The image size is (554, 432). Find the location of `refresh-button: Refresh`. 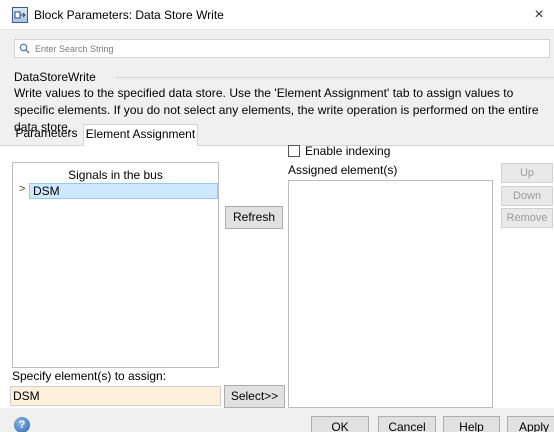

refresh-button: Refresh is located at coordinates (254, 217).